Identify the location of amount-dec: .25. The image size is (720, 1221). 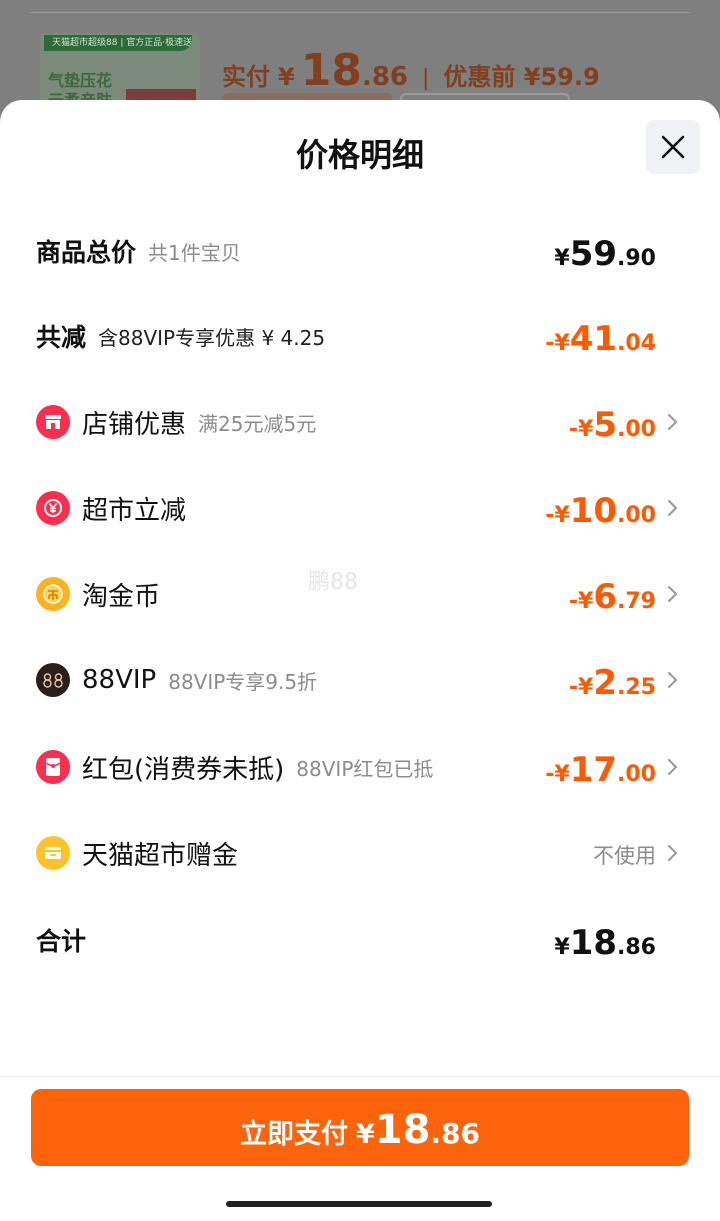
(636, 687).